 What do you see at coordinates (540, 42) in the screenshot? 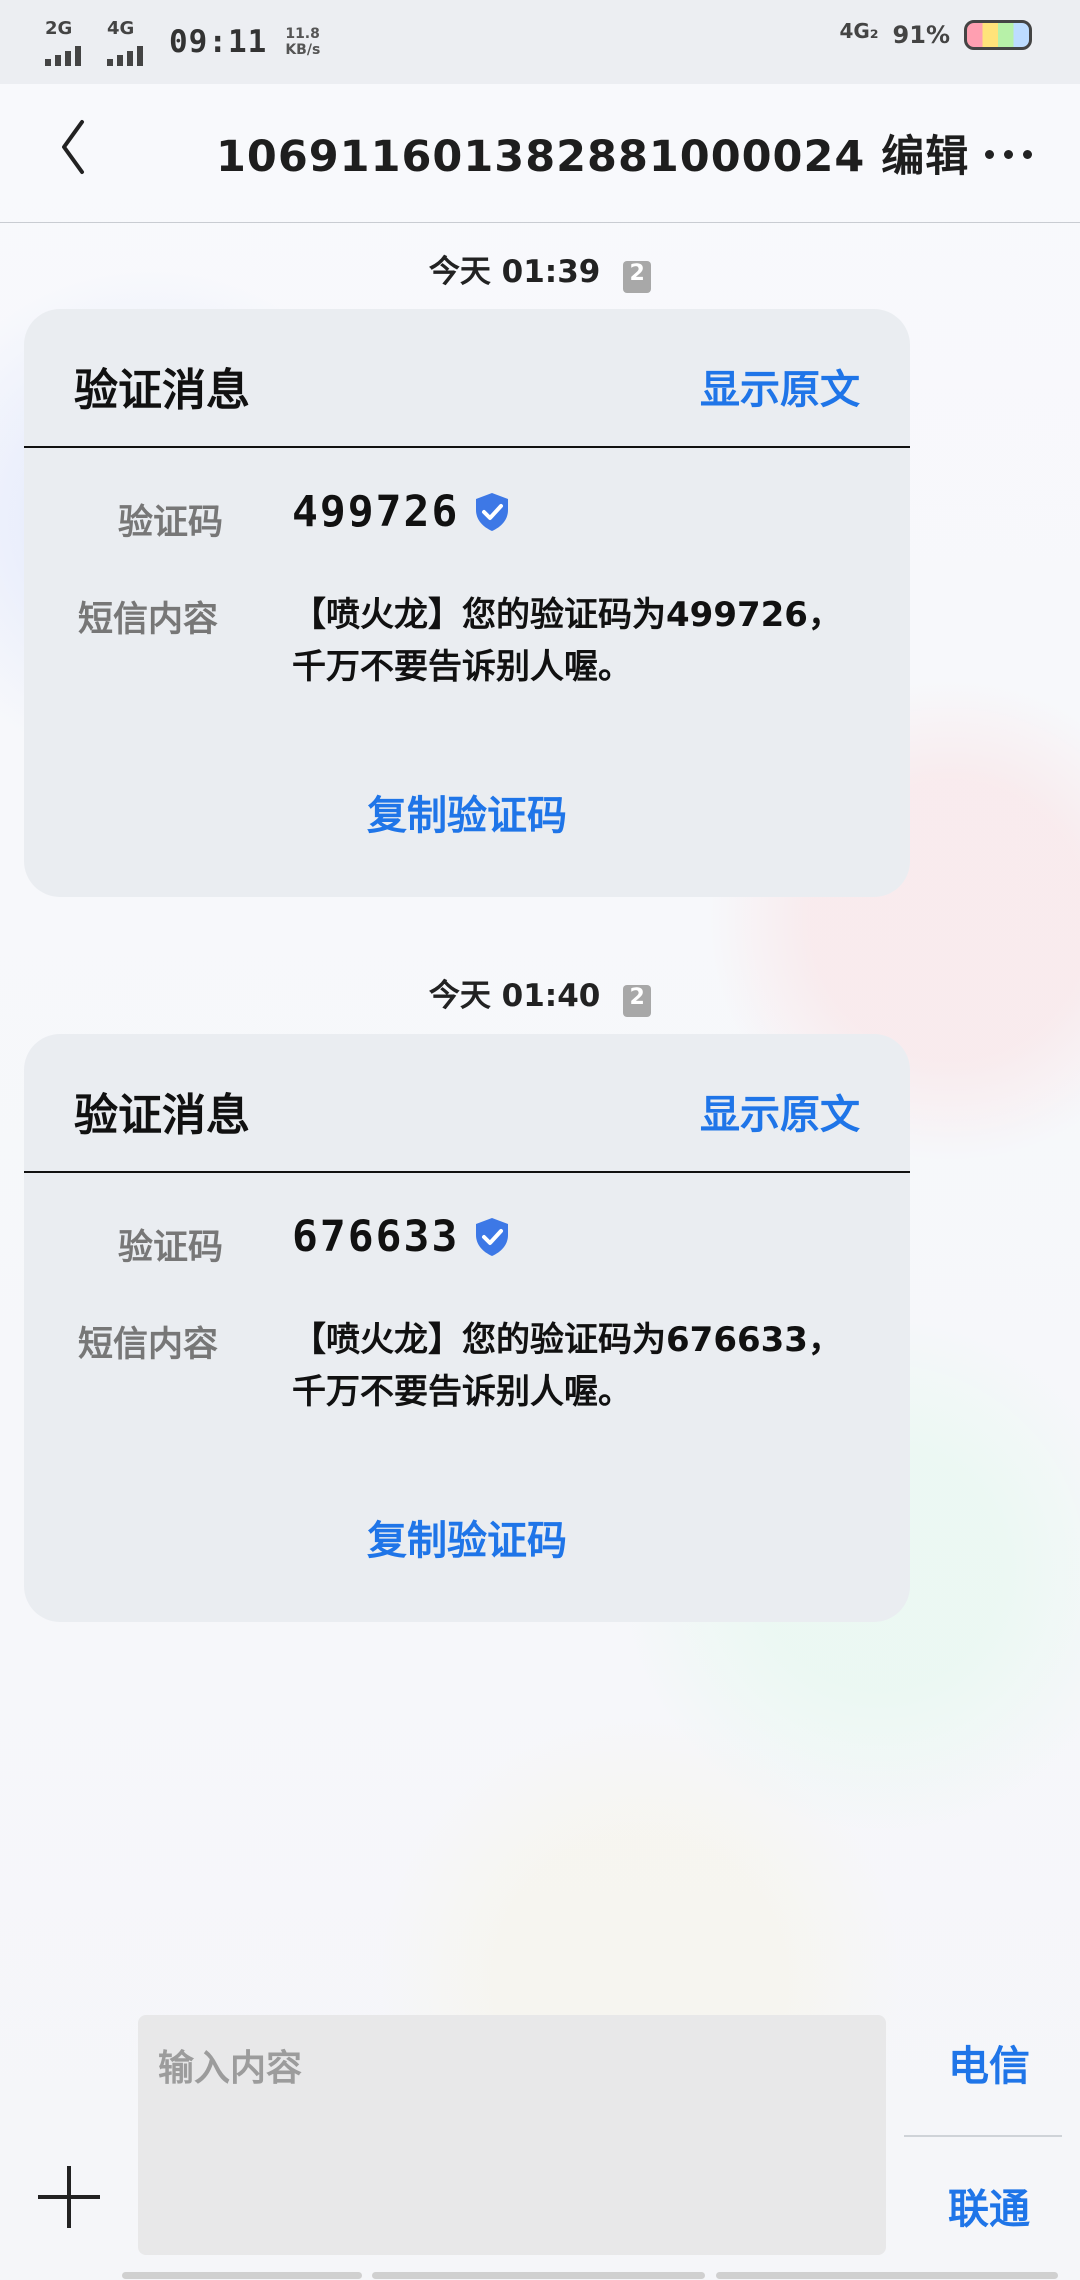
I see `status-bar: 2G 4G 09:11 11.8 KB/s 4G₂ 91%` at bounding box center [540, 42].